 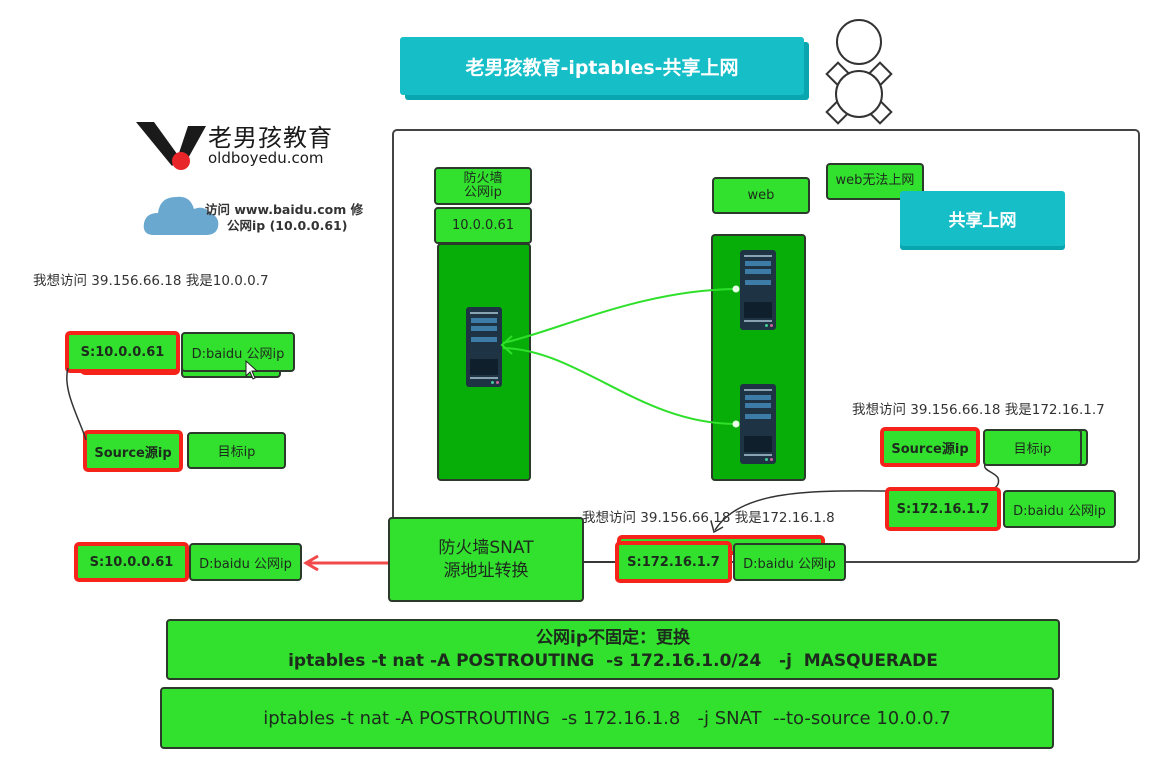 I want to click on right-legend-link, so click(x=991, y=476).